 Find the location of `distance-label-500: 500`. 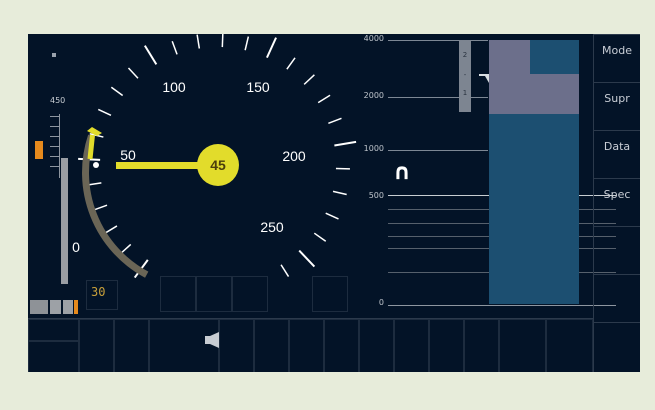

distance-label-500: 500 is located at coordinates (376, 195).